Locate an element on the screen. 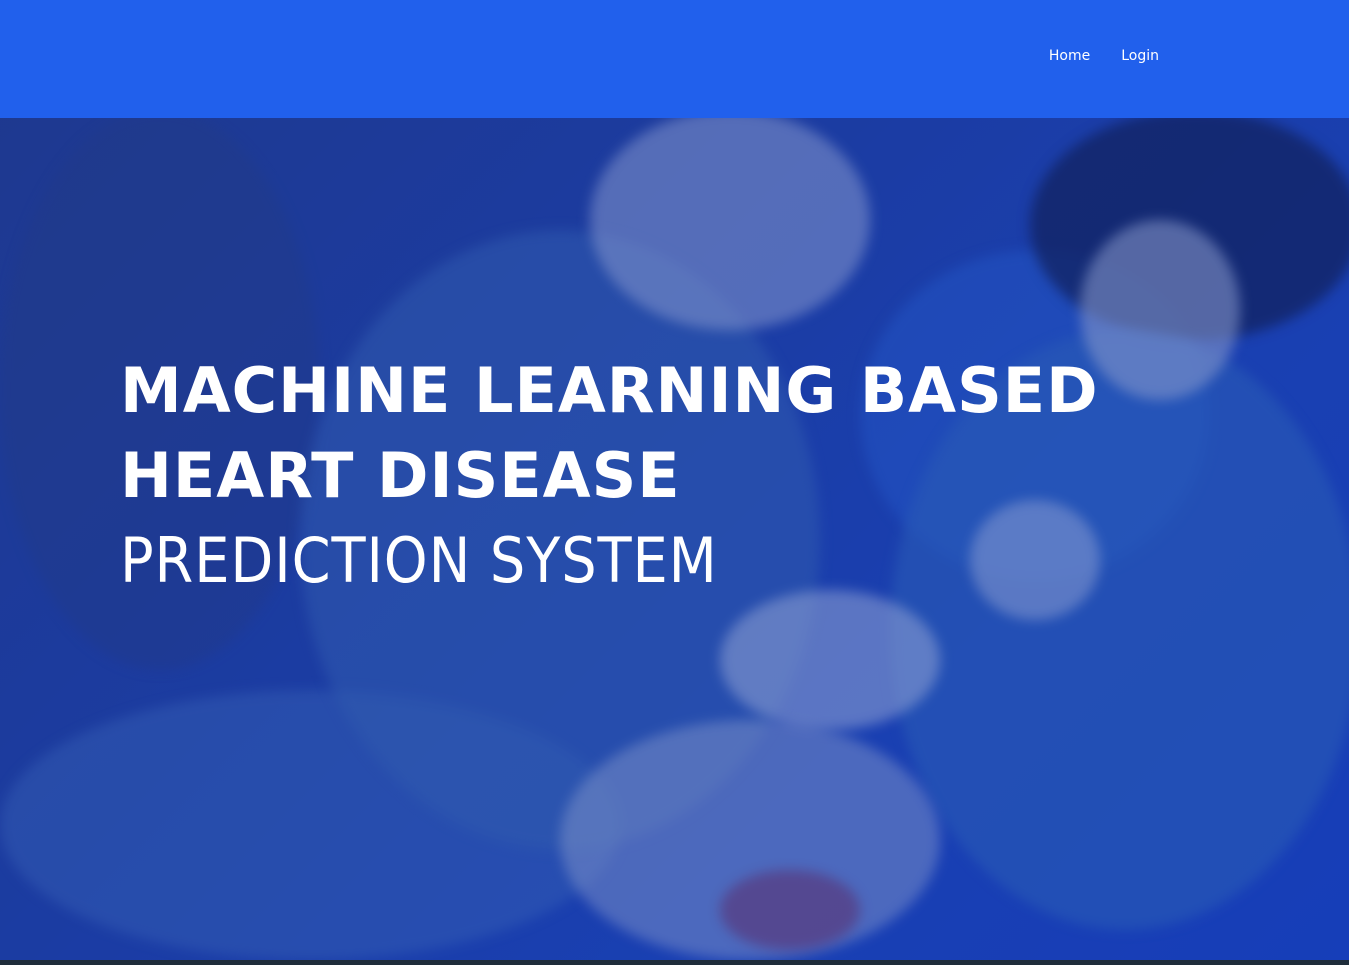 The image size is (1349, 965). nav-links: Home Login is located at coordinates (1104, 56).